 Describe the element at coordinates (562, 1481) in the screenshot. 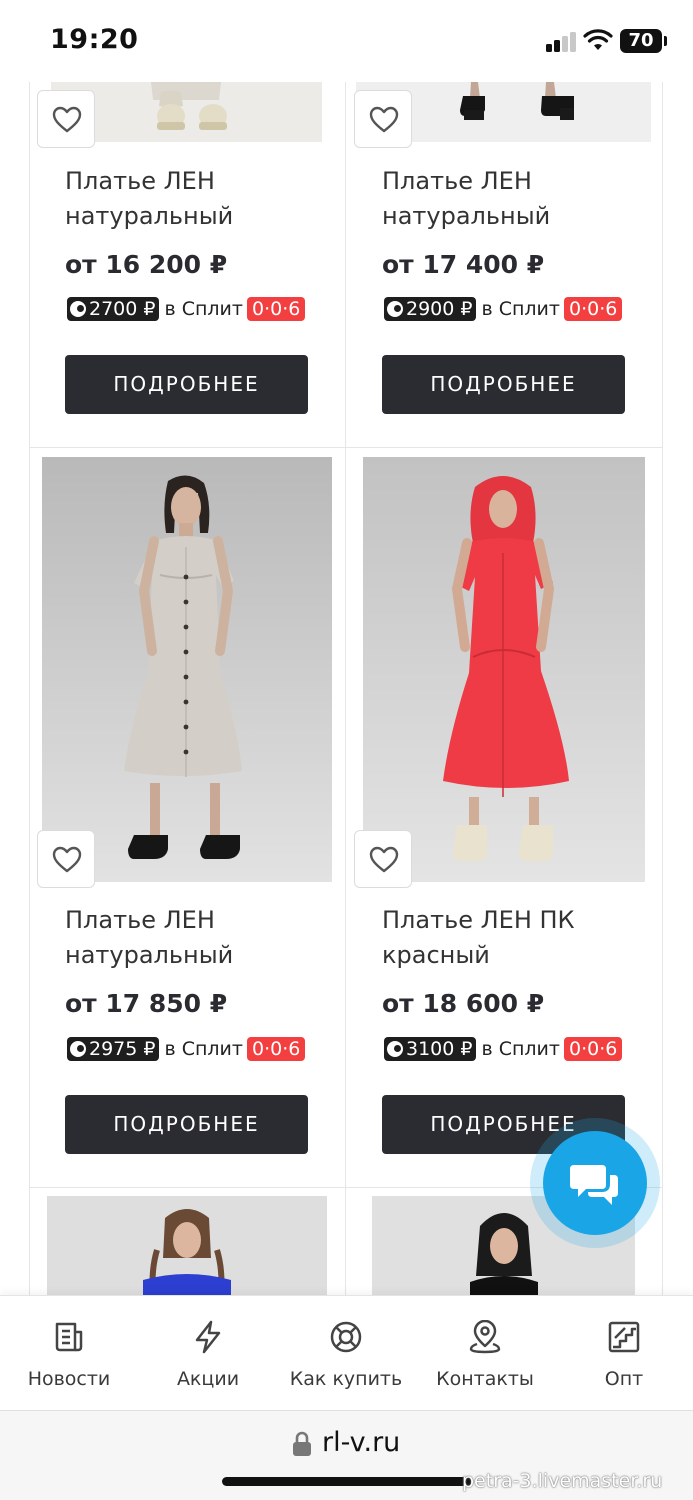

I see `watermark-text: petra-3.livemaster.ru` at that location.